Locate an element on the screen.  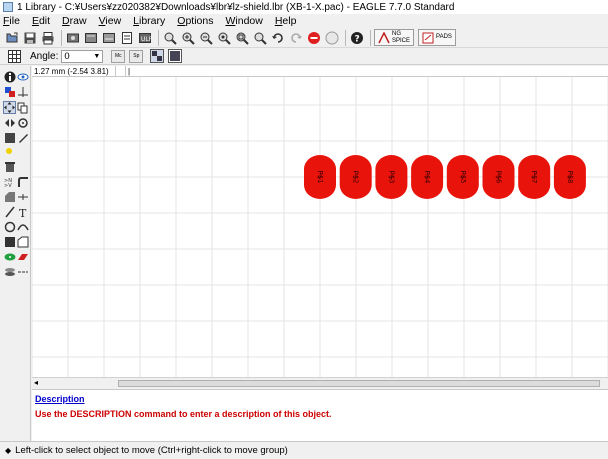
show-icon is located at coordinates (22, 76).